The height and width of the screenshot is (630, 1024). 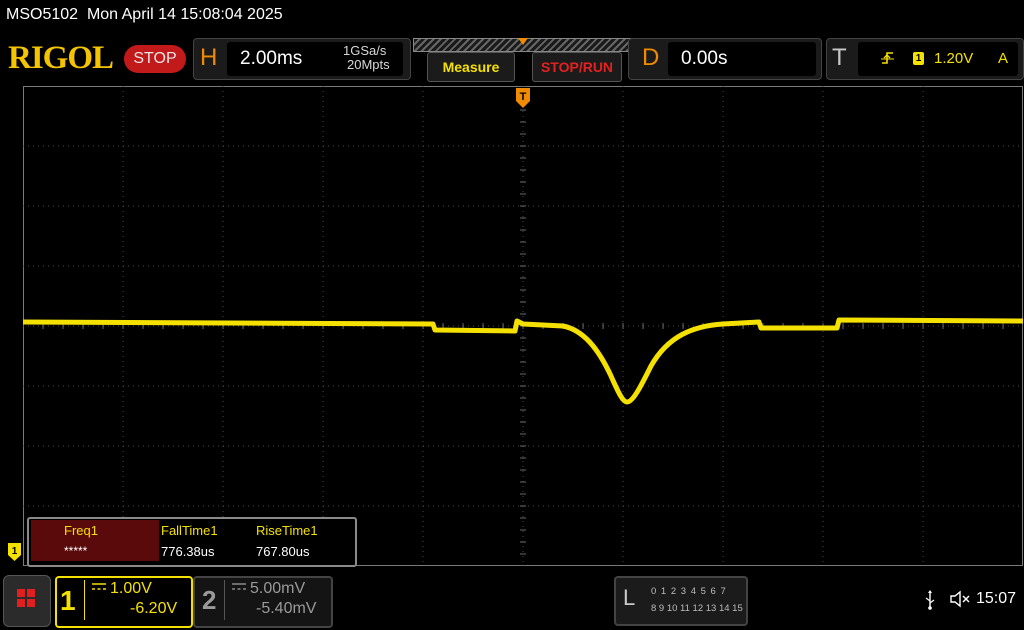 What do you see at coordinates (155, 59) in the screenshot?
I see `run-state-badge: STOP` at bounding box center [155, 59].